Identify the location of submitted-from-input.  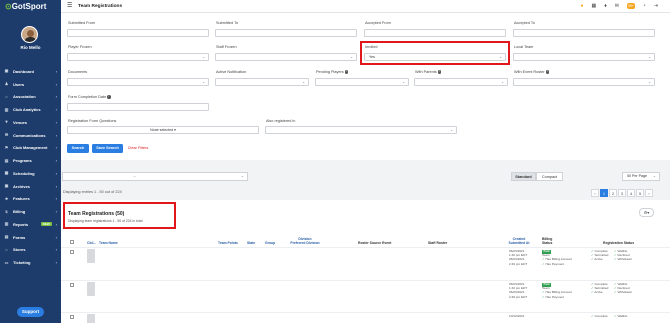
(138, 33).